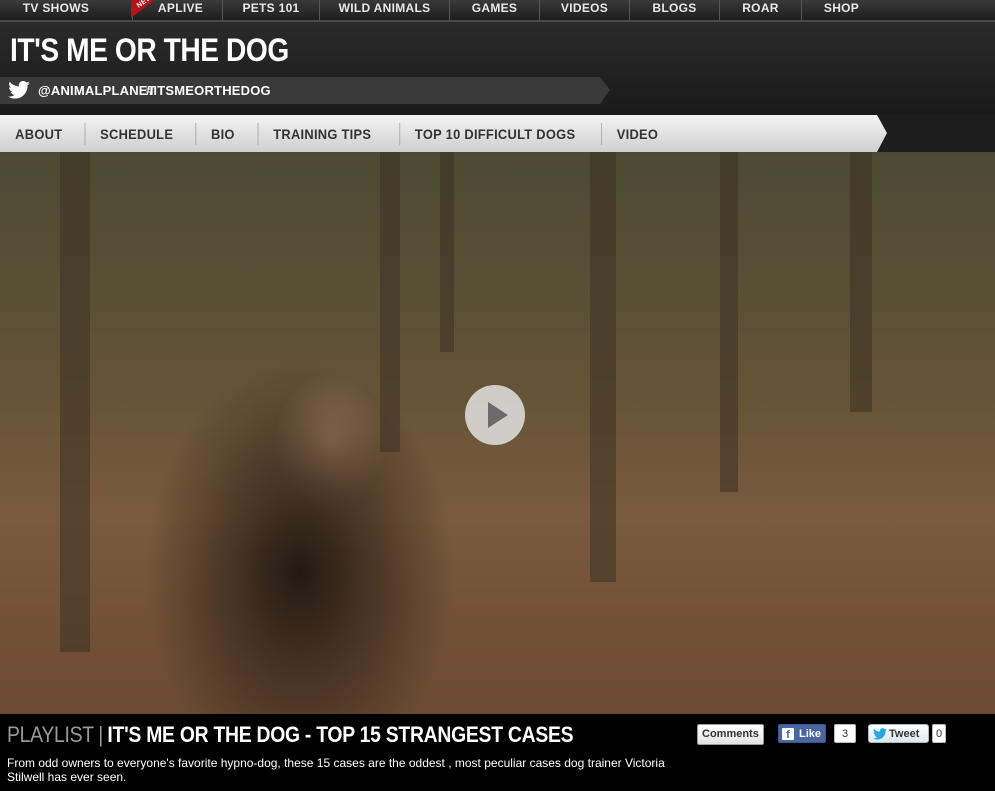 Image resolution: width=995 pixels, height=791 pixels. I want to click on tweet-count: 0, so click(939, 733).